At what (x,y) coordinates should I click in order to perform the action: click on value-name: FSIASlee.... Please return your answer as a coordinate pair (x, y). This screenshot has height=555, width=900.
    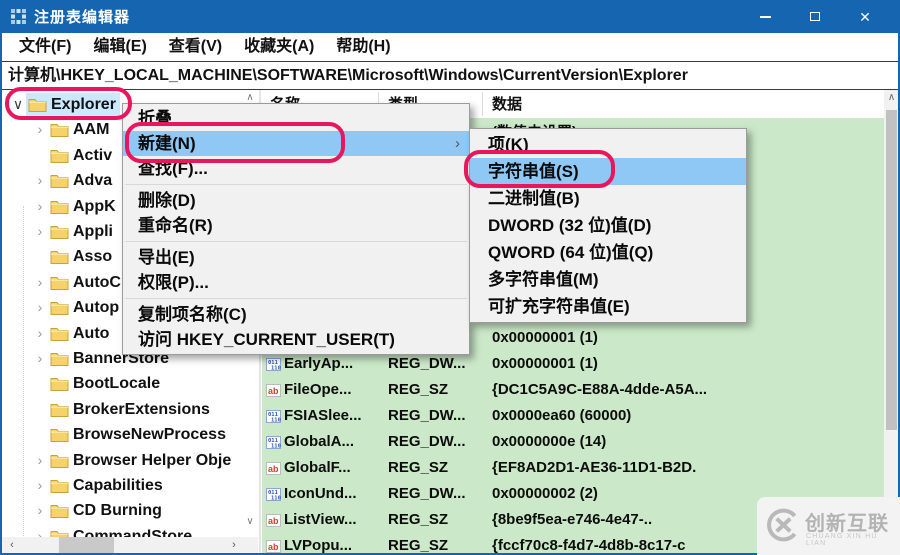
    Looking at the image, I should click on (323, 415).